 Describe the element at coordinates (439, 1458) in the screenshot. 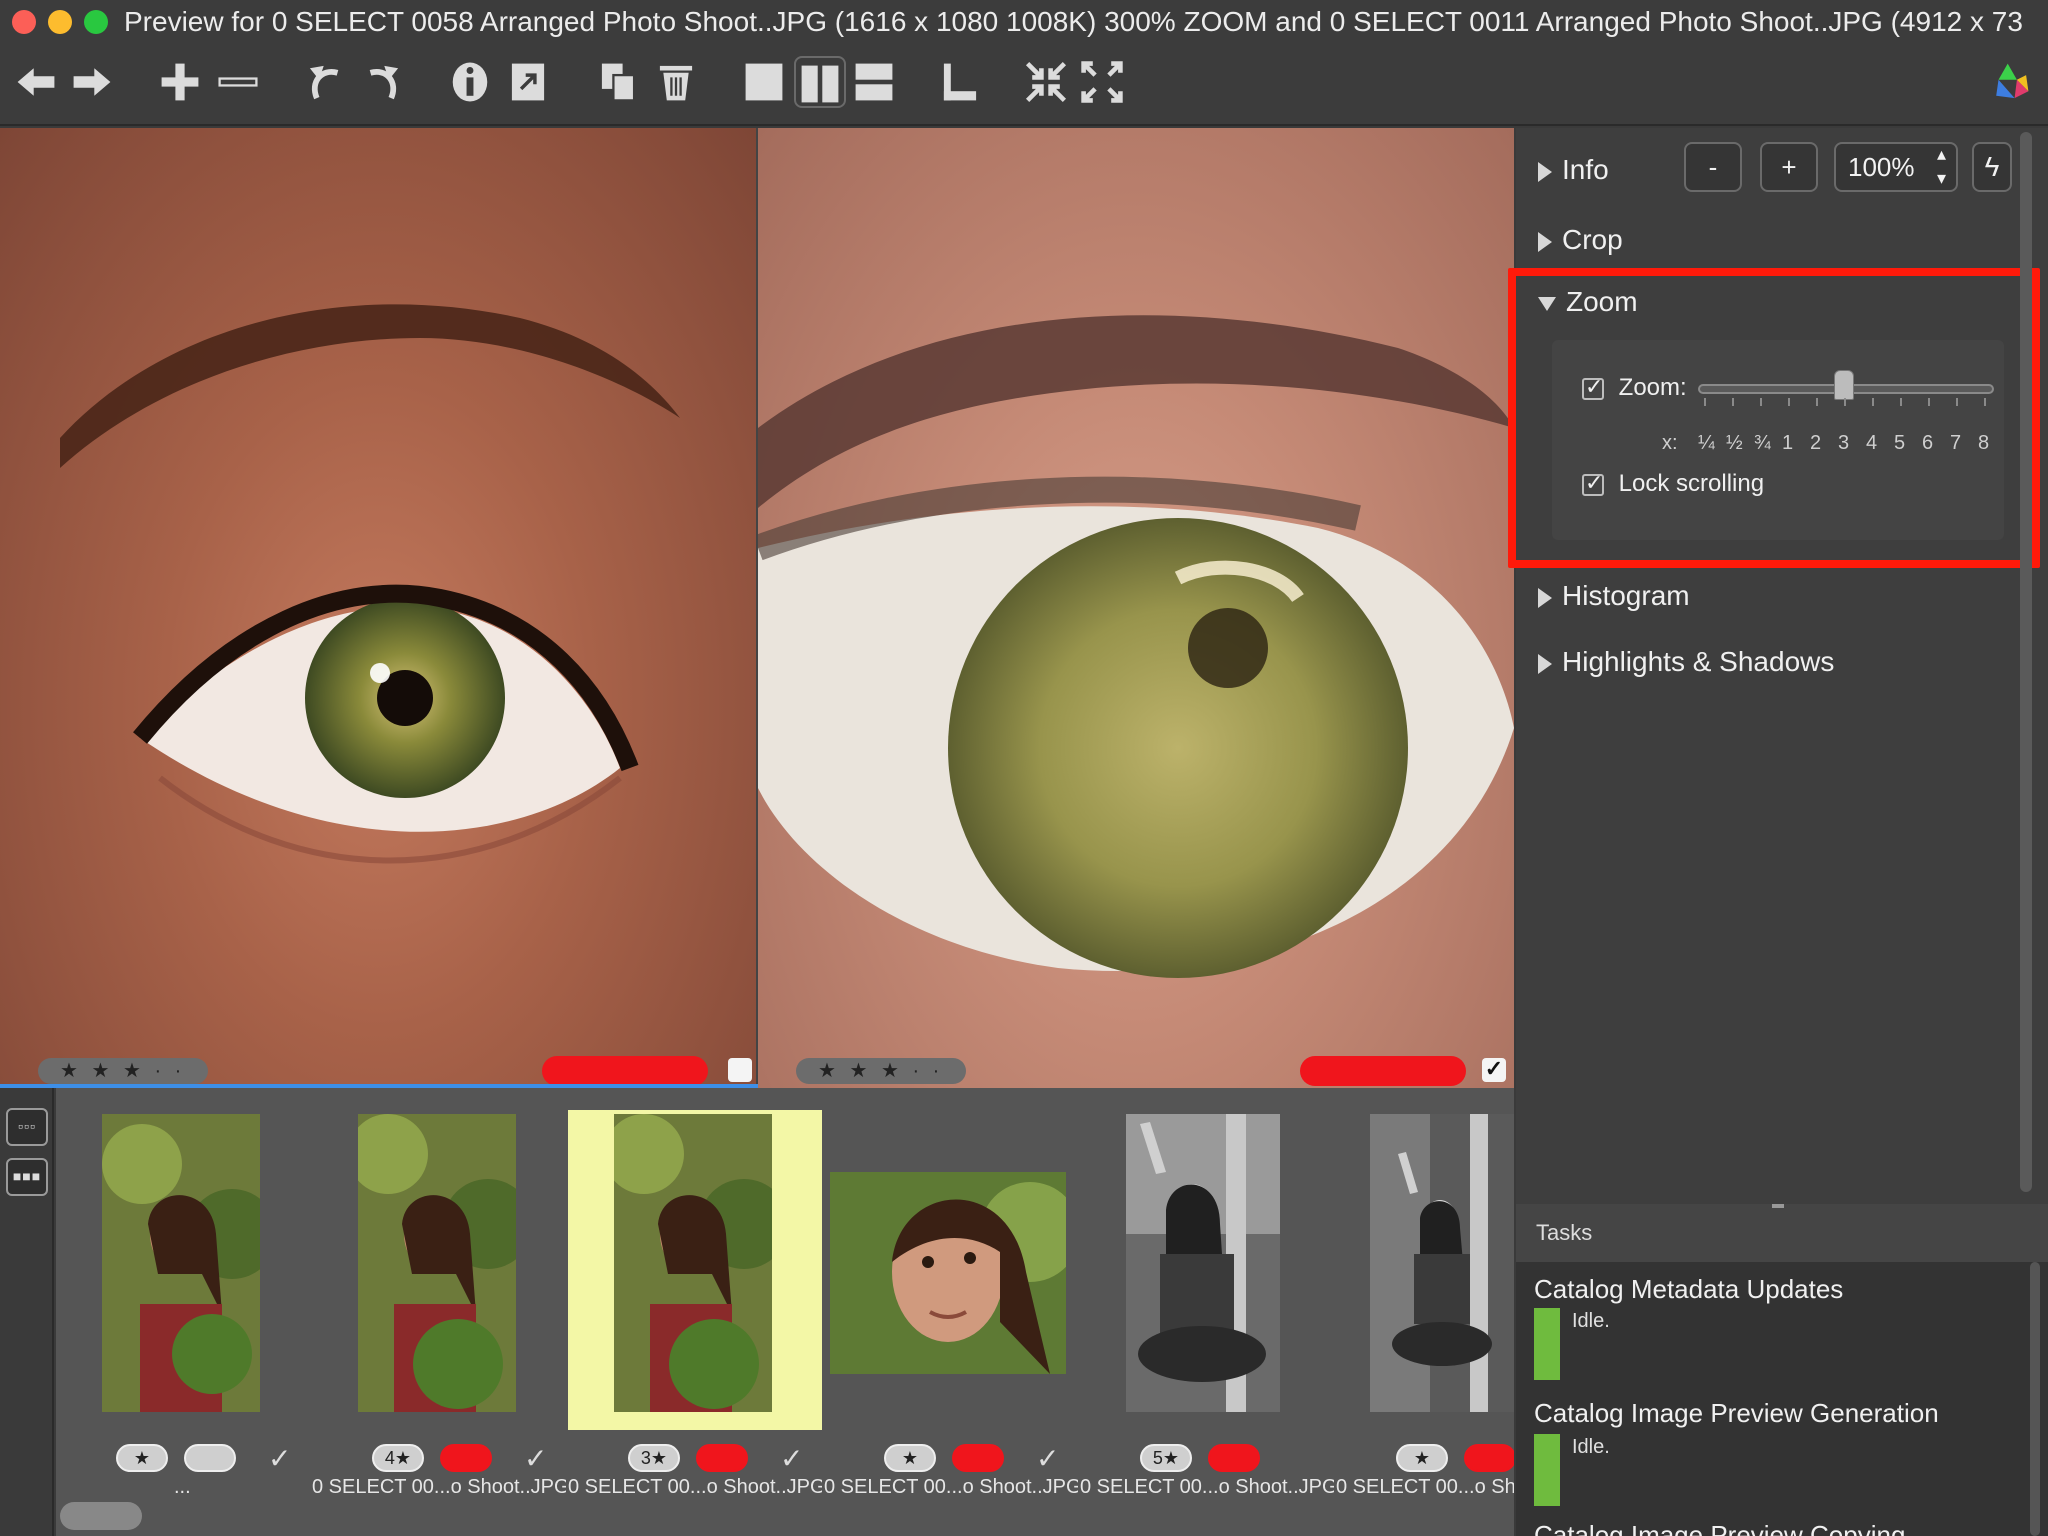

I see `thumb-controls: 4★ ✓` at that location.